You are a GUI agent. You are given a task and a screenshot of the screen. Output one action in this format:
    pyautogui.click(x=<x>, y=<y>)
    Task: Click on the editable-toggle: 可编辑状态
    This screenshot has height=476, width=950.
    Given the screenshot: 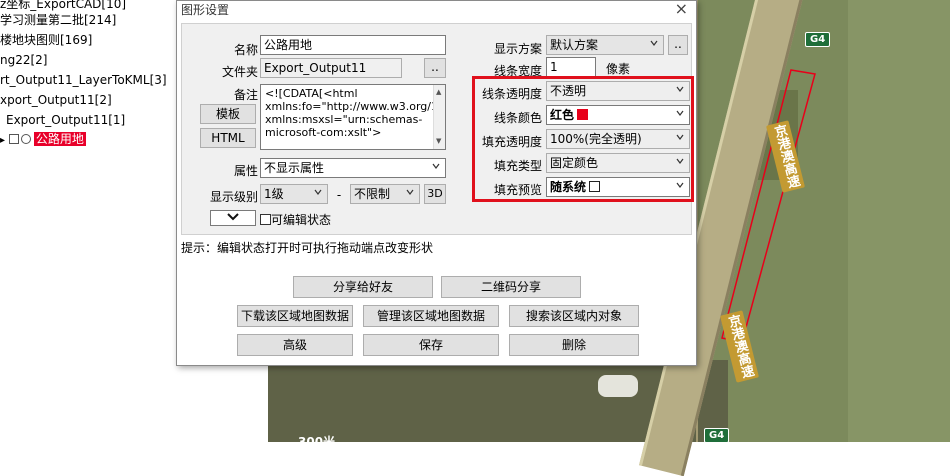 What is the action you would take?
    pyautogui.click(x=295, y=219)
    